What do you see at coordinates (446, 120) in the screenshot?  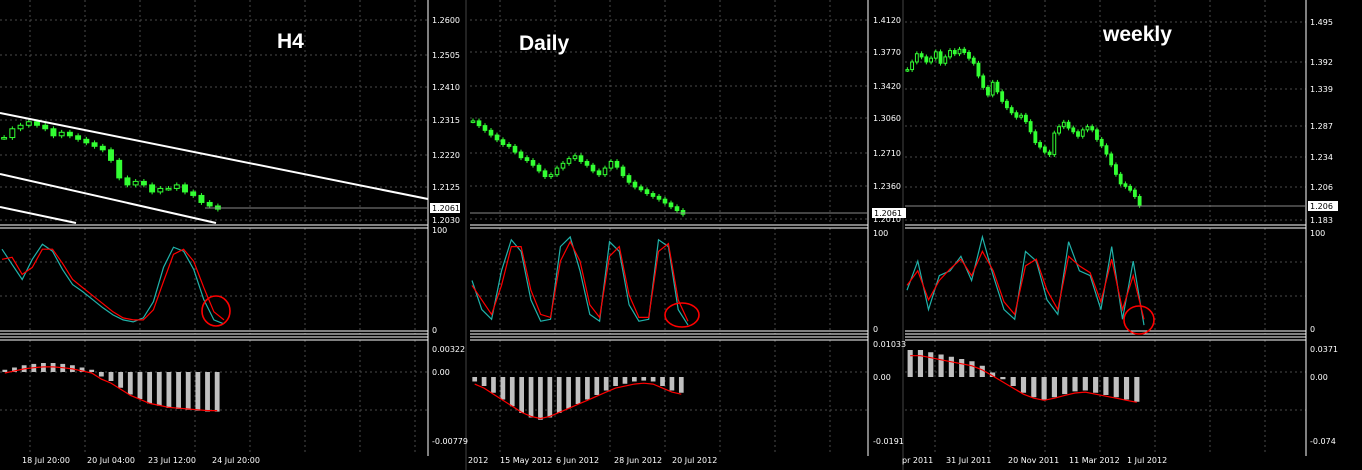 I see `price-tick-label: 1.2315` at bounding box center [446, 120].